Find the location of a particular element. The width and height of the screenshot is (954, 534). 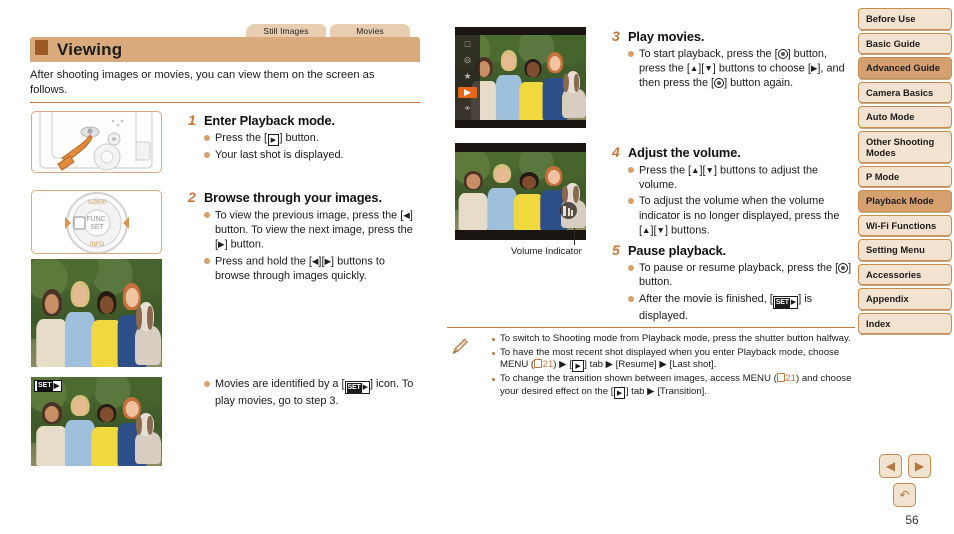

page-reference: 21 is located at coordinates (786, 378).